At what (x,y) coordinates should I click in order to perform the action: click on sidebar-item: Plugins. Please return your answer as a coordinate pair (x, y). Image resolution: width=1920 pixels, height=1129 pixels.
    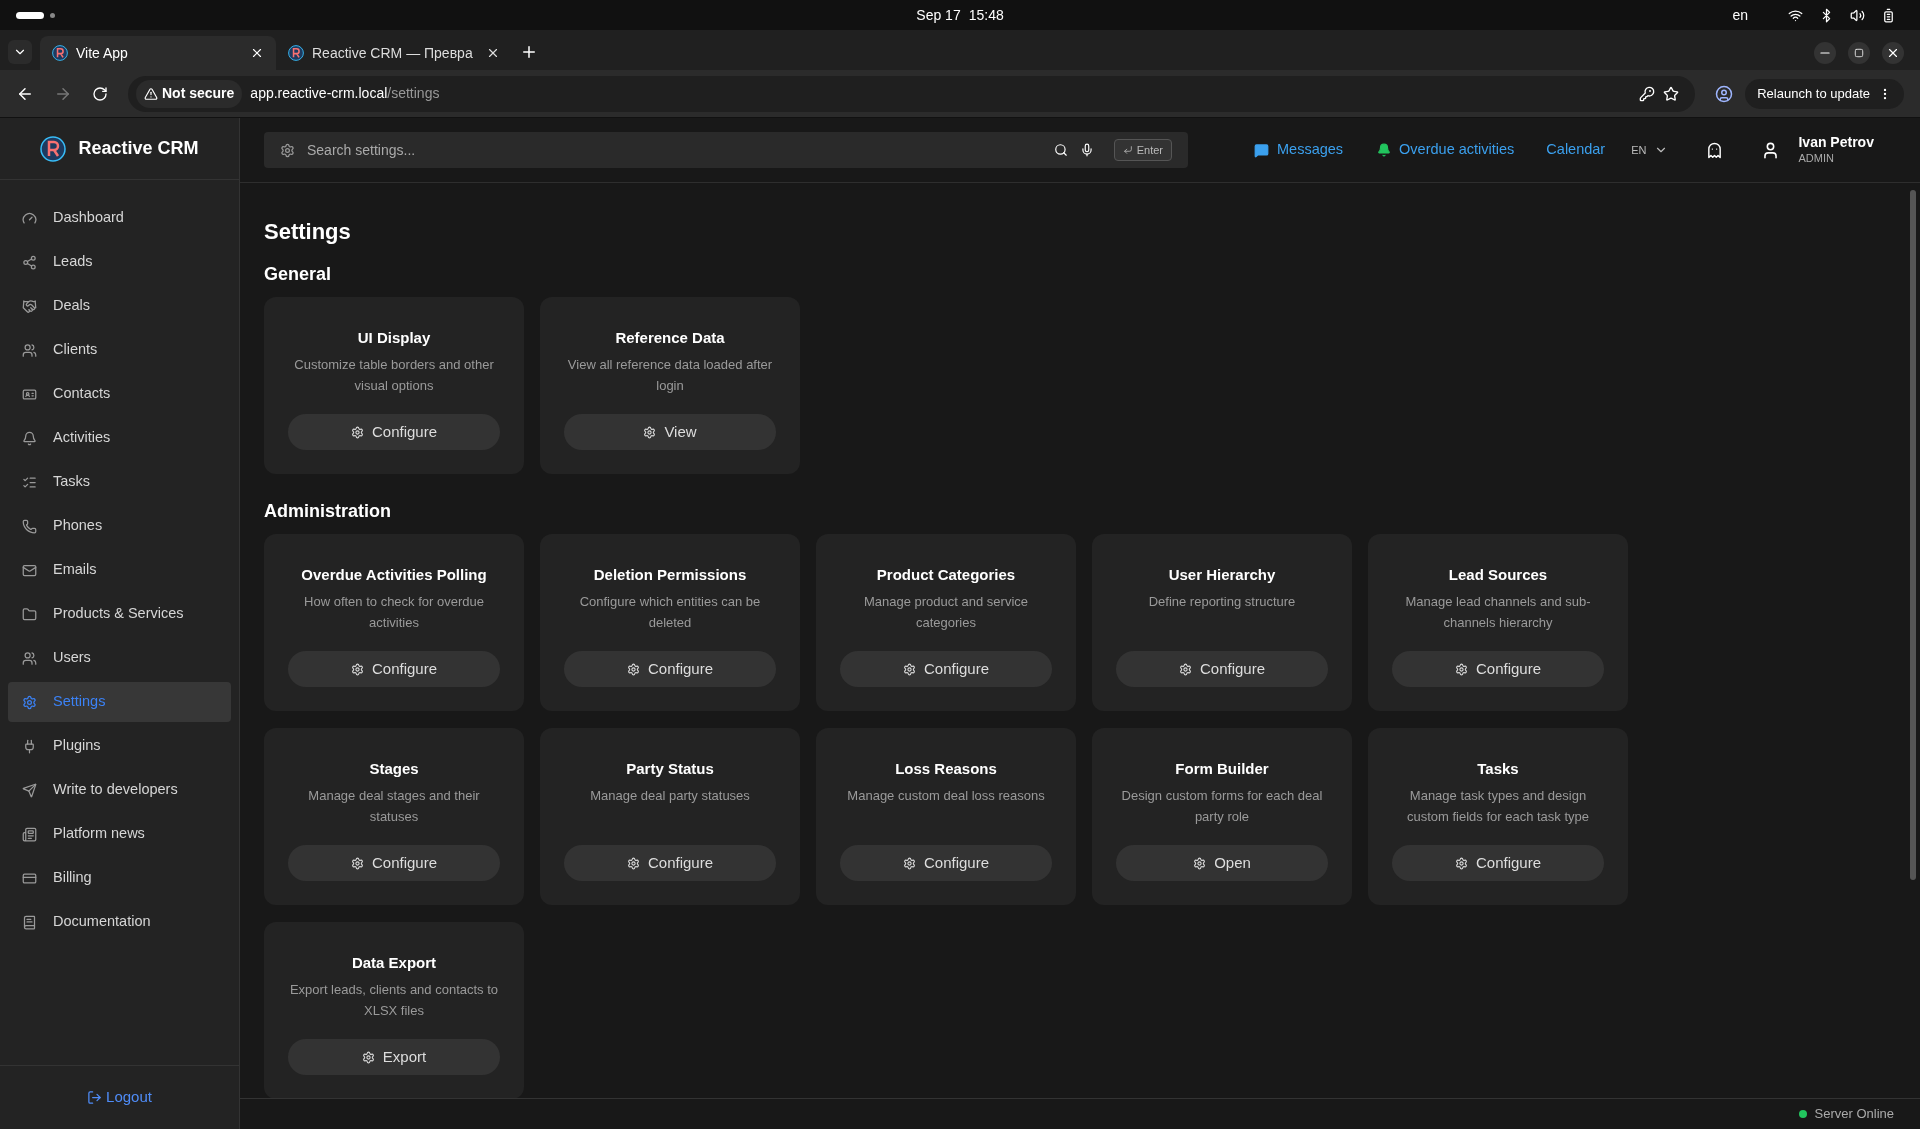
    Looking at the image, I should click on (119, 746).